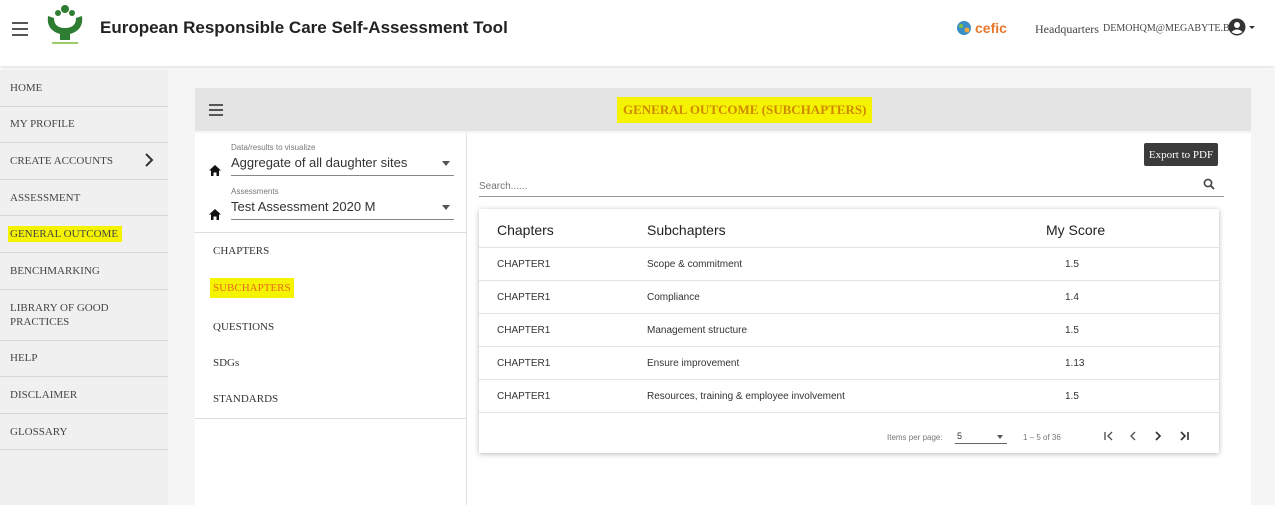 Image resolution: width=1275 pixels, height=505 pixels. Describe the element at coordinates (1169, 28) in the screenshot. I see `user-email: DEMOHQM@MEGABYTE.BE` at that location.